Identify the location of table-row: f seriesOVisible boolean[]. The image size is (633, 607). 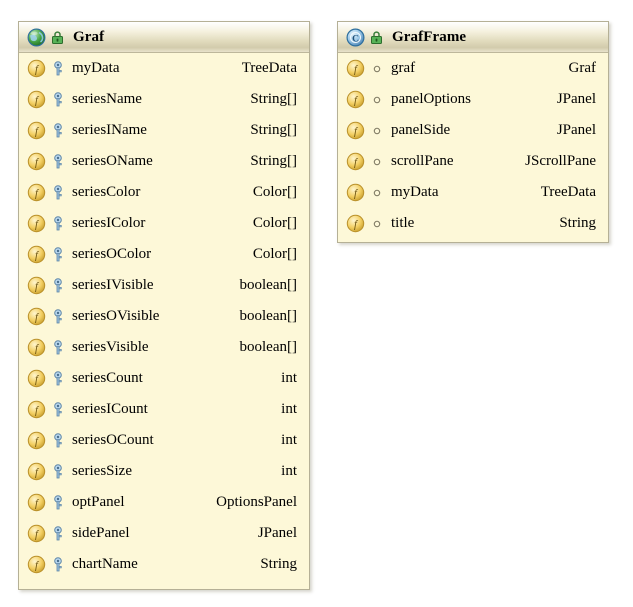
(164, 316).